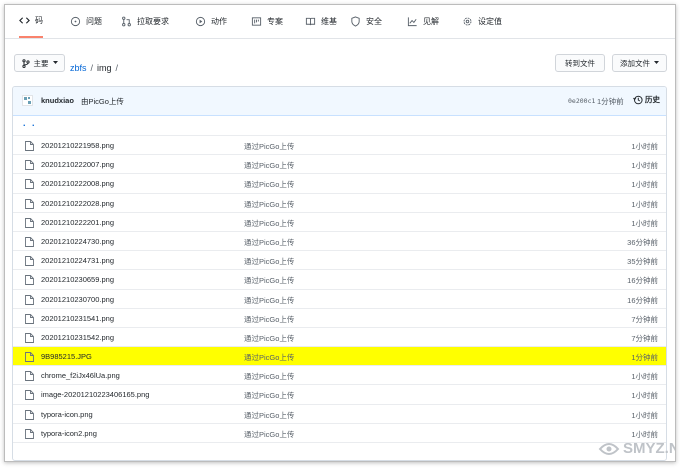 This screenshot has width=680, height=468. Describe the element at coordinates (77, 337) in the screenshot. I see `file-name-link: 20201210231542.png` at that location.